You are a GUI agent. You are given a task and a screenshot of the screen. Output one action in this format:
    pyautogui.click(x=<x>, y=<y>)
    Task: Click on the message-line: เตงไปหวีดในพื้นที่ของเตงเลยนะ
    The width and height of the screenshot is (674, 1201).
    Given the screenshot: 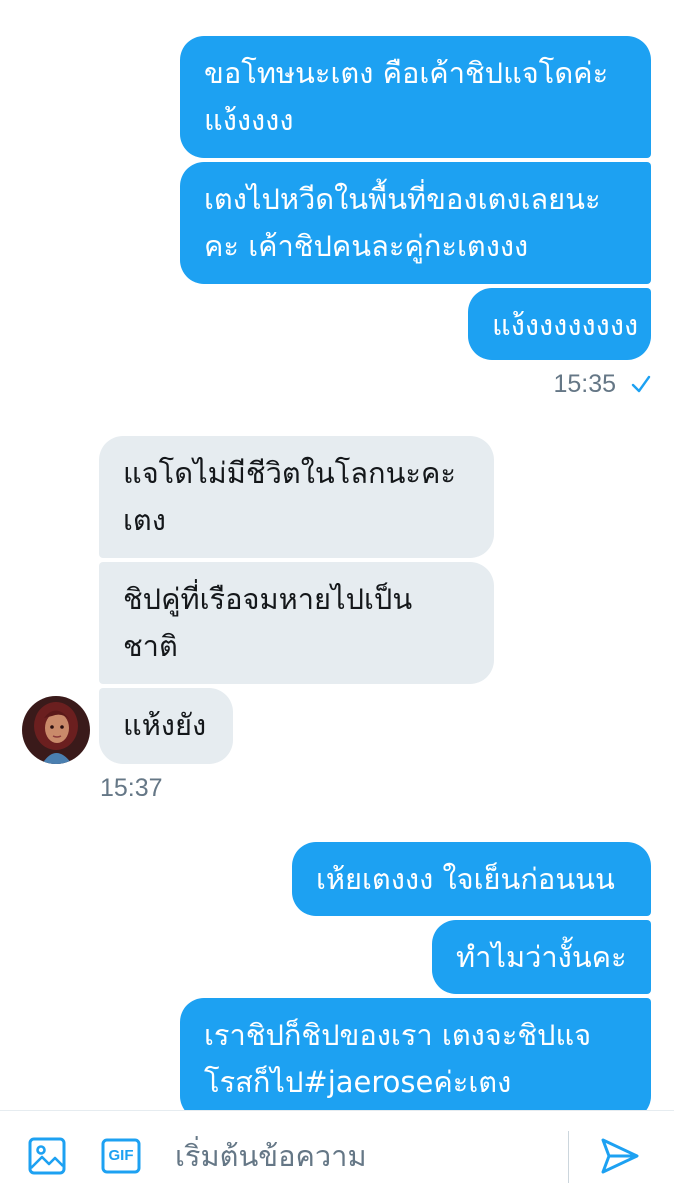 What is the action you would take?
    pyautogui.click(x=402, y=199)
    